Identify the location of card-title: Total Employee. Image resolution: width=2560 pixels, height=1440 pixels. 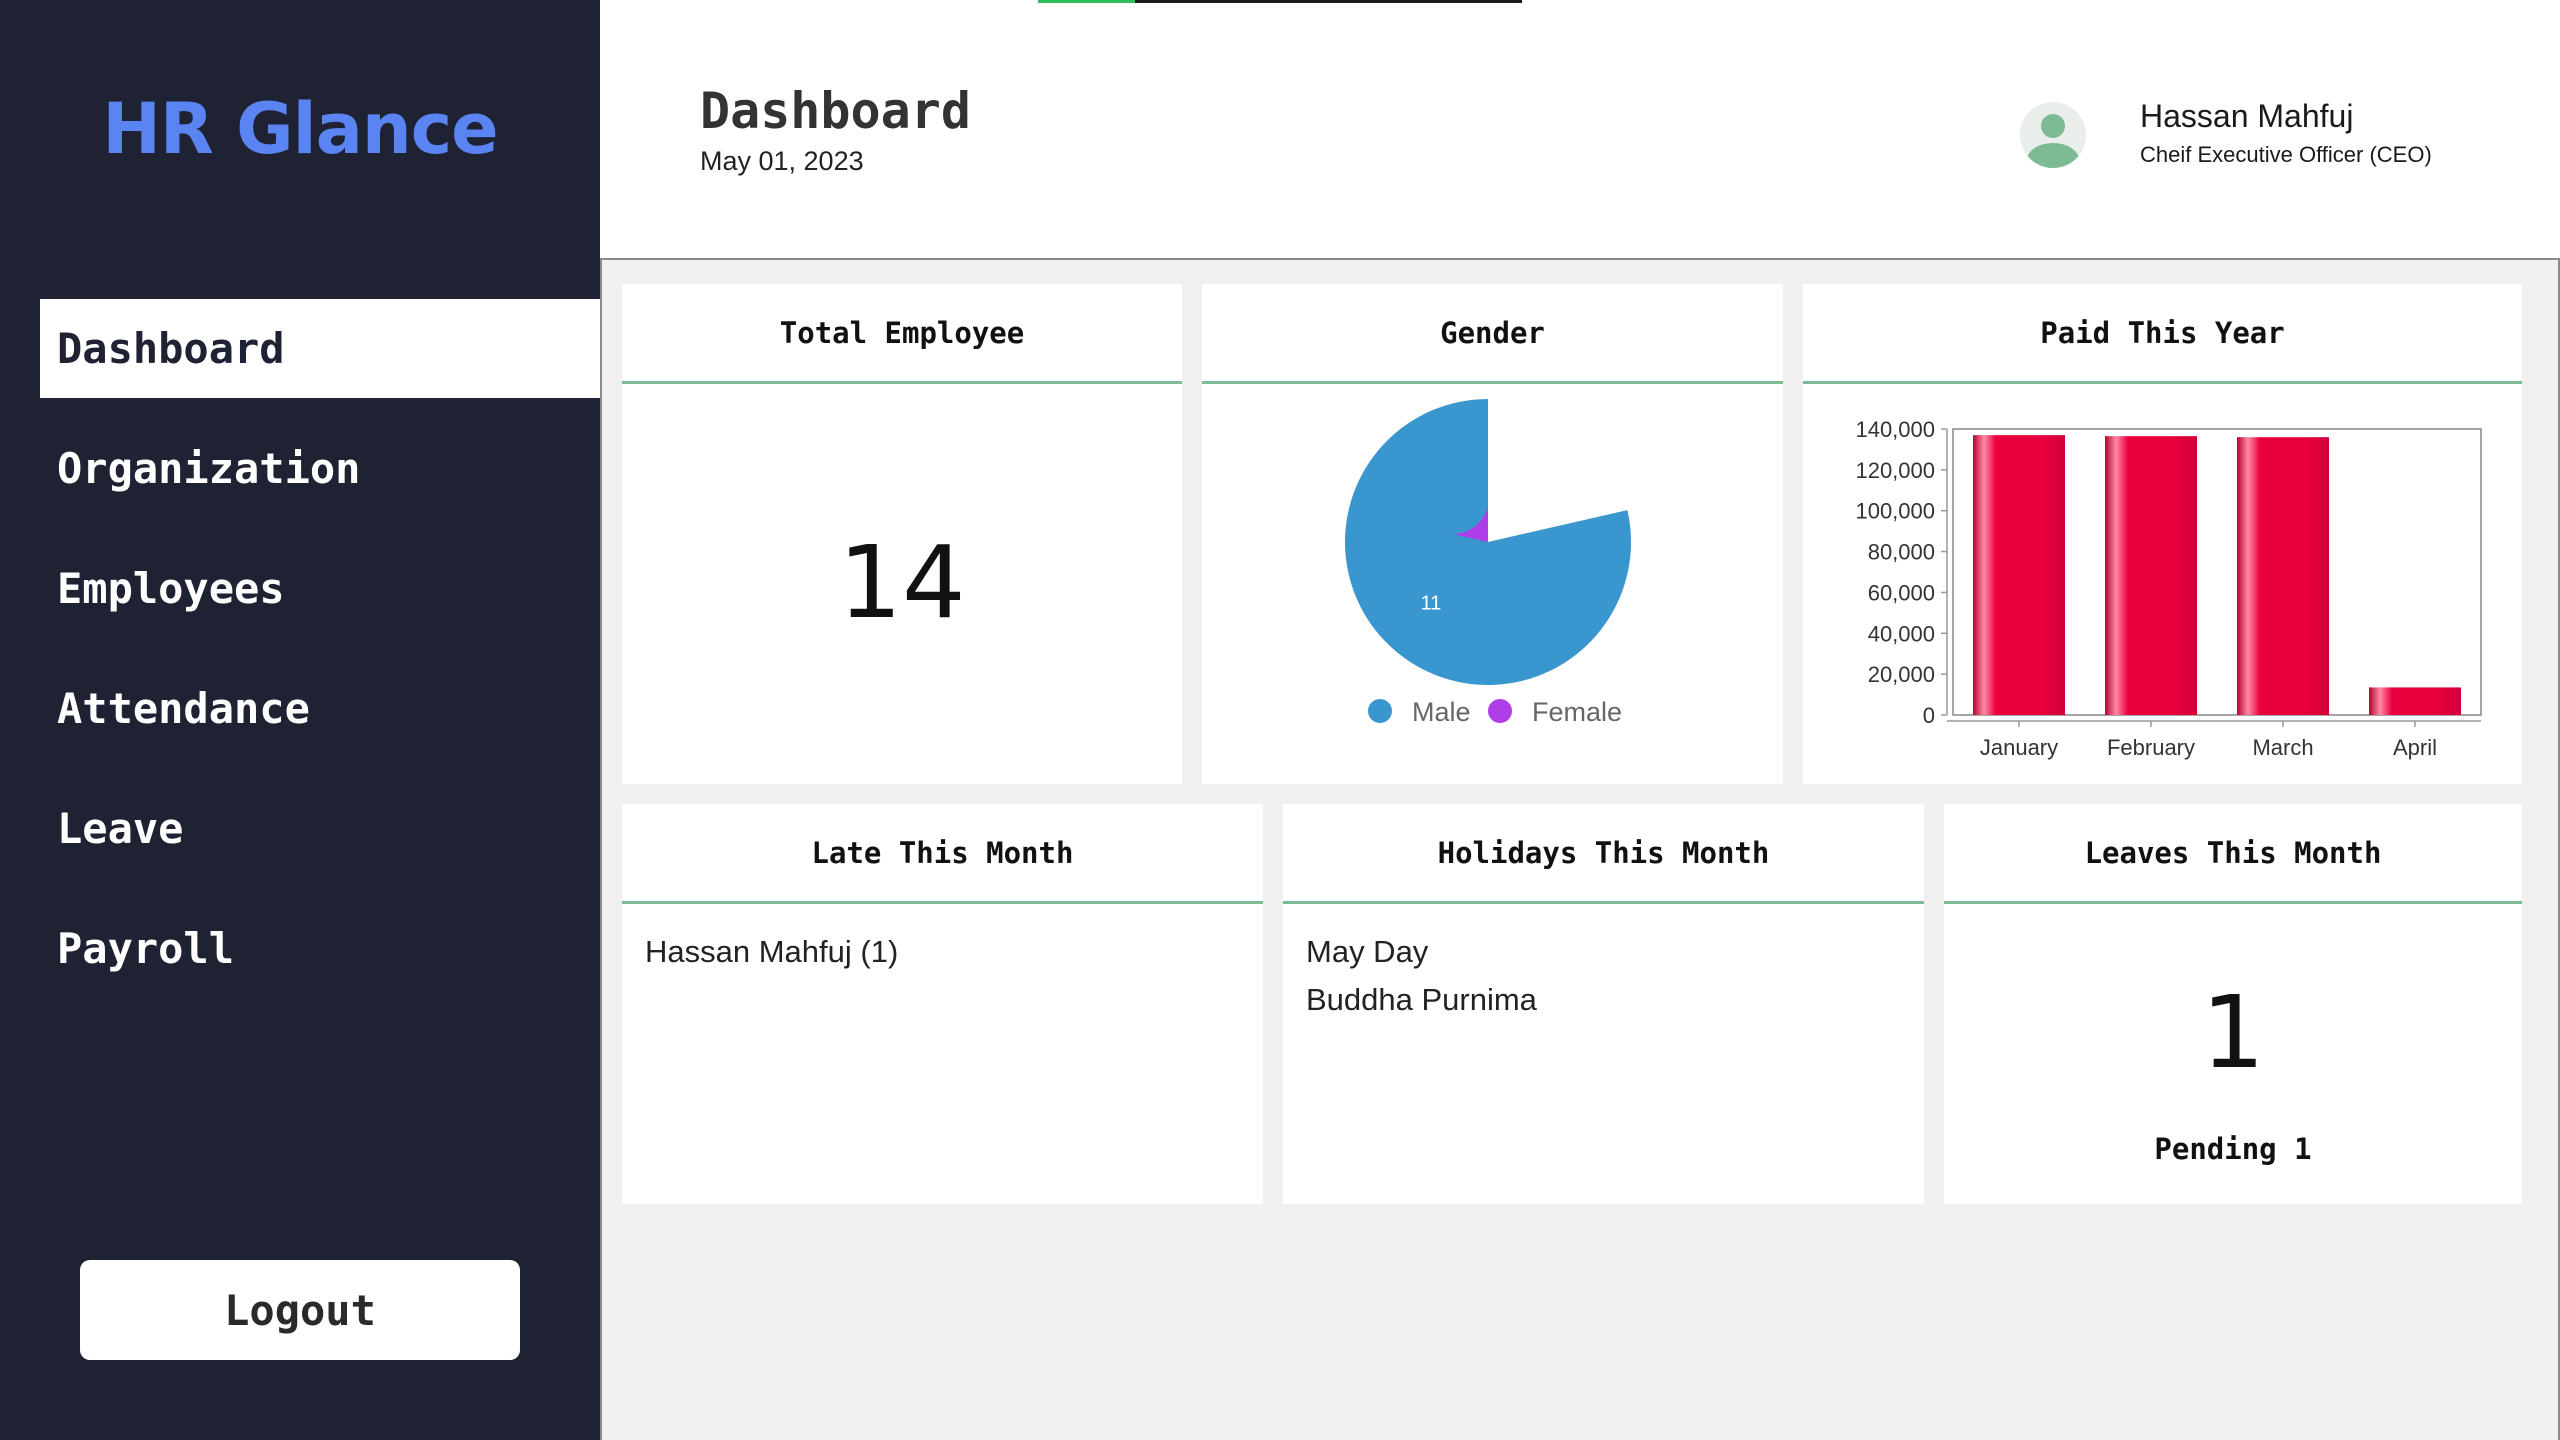
(902, 334).